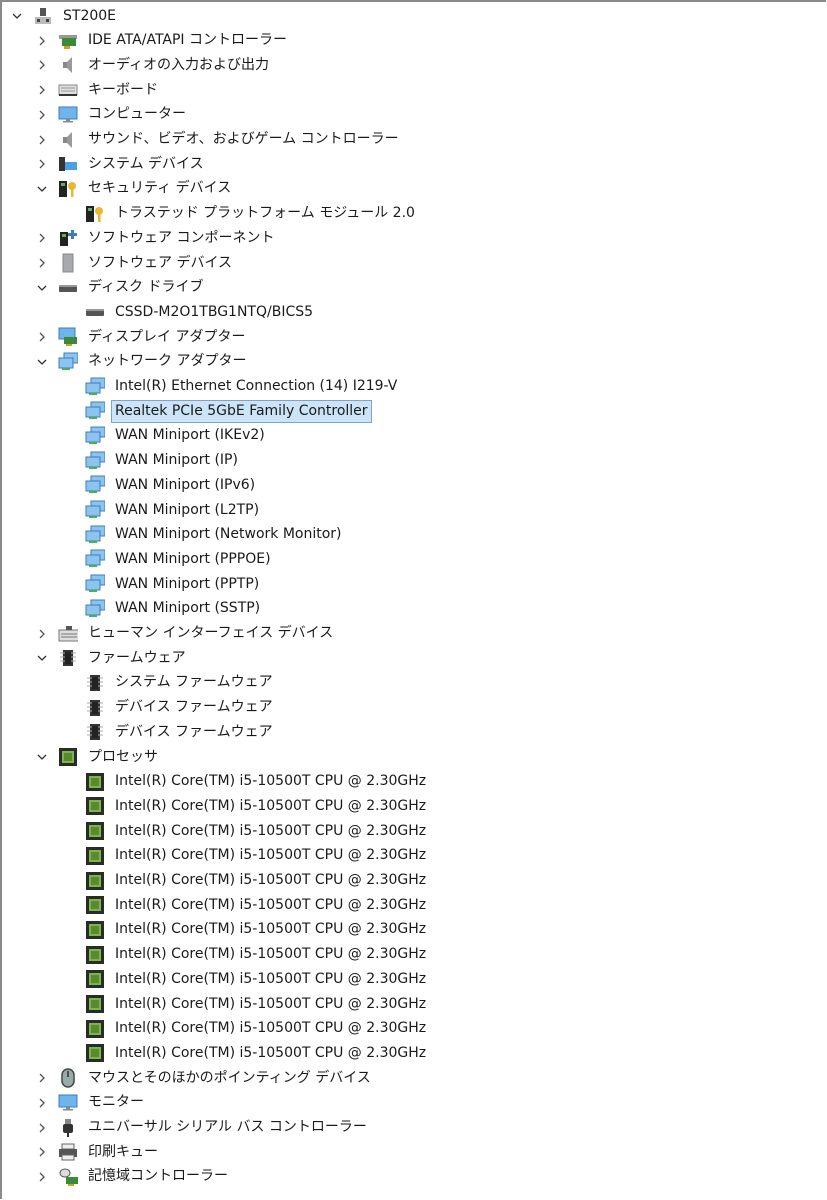 The height and width of the screenshot is (1200, 827). What do you see at coordinates (241, 411) in the screenshot?
I see `tree-item-label: Realtek PCIe 5GbE Family Controller` at bounding box center [241, 411].